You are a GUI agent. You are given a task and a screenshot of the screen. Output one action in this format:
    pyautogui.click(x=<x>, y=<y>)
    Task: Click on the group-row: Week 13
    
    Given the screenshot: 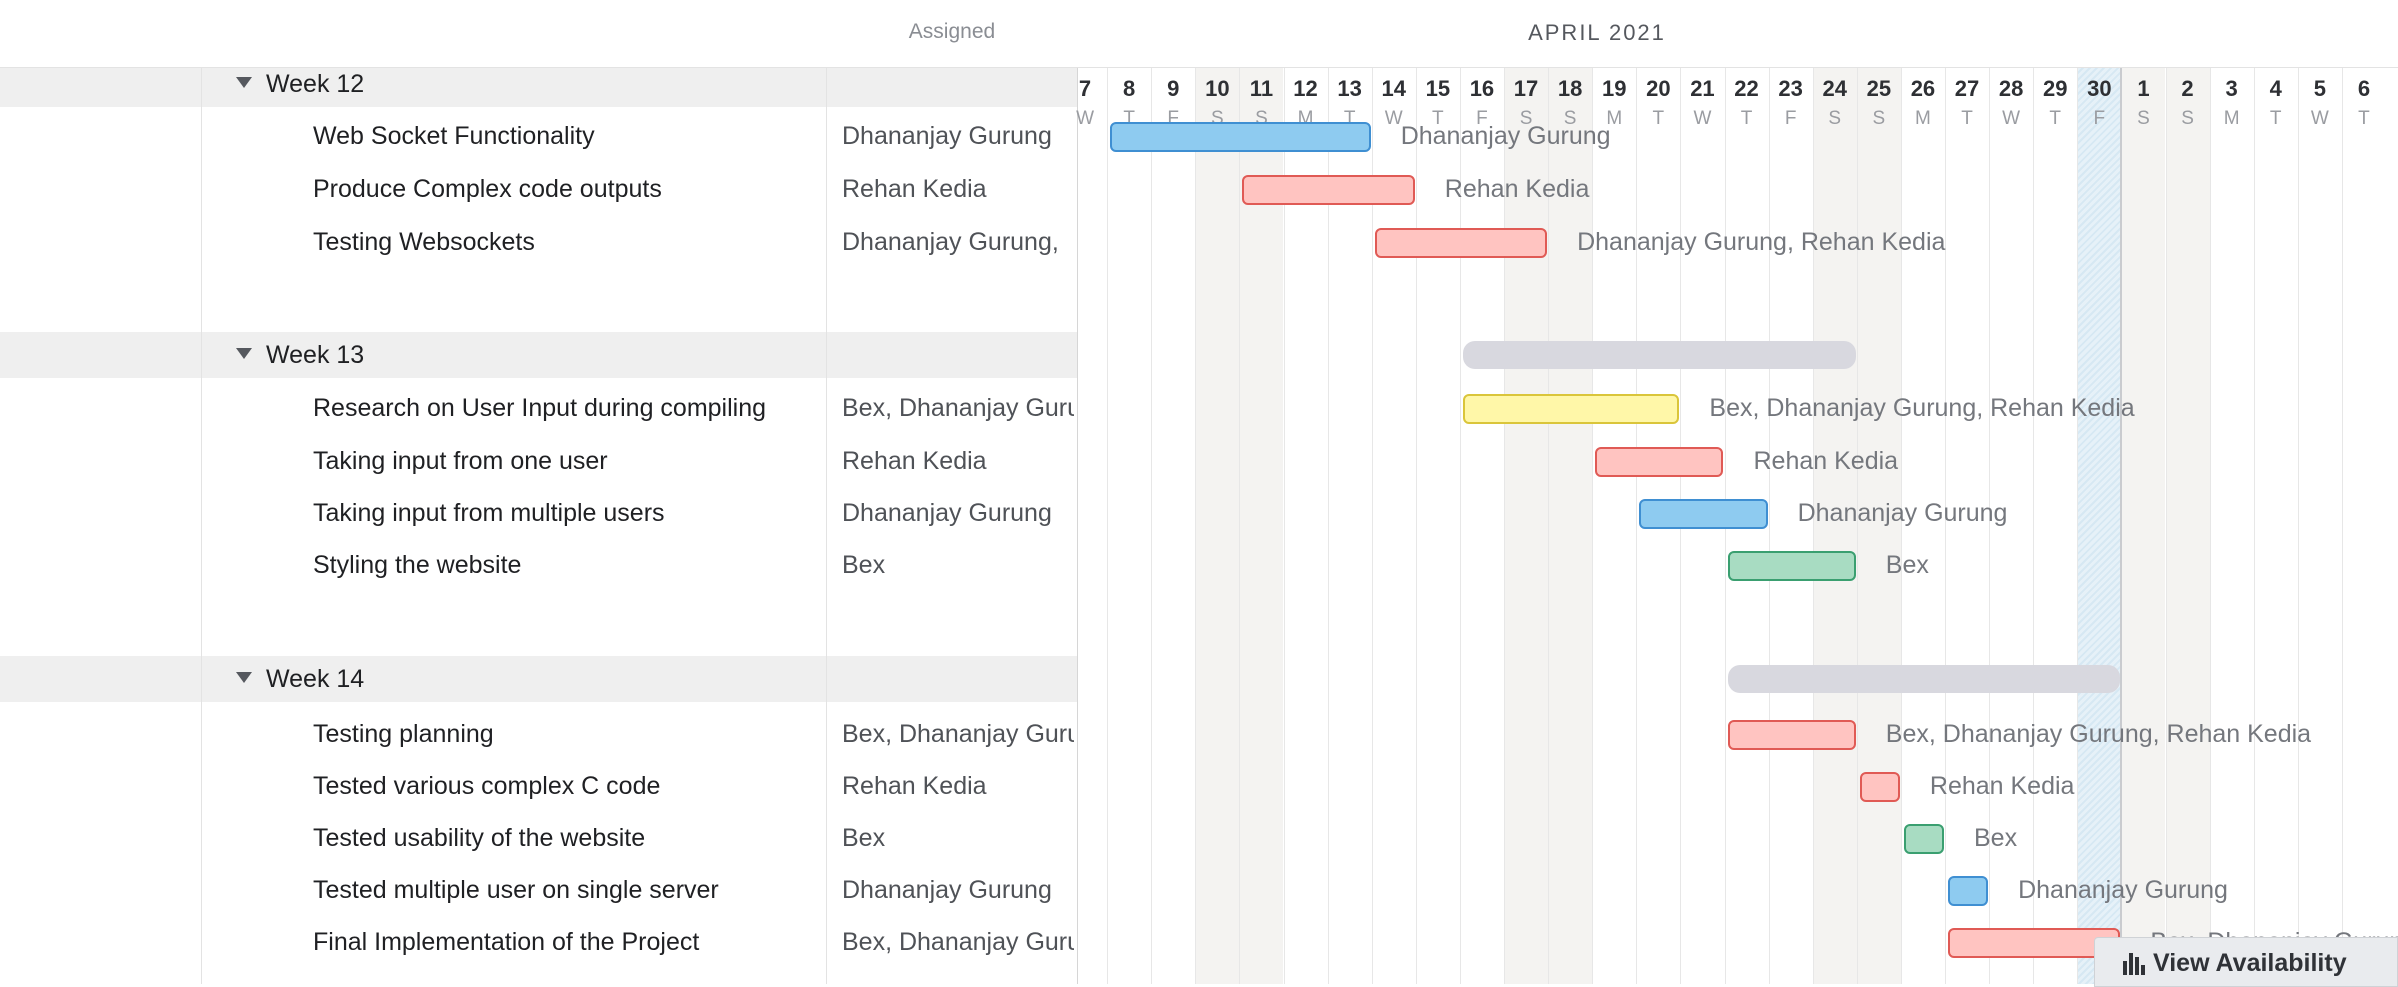 What is the action you would take?
    pyautogui.click(x=538, y=355)
    